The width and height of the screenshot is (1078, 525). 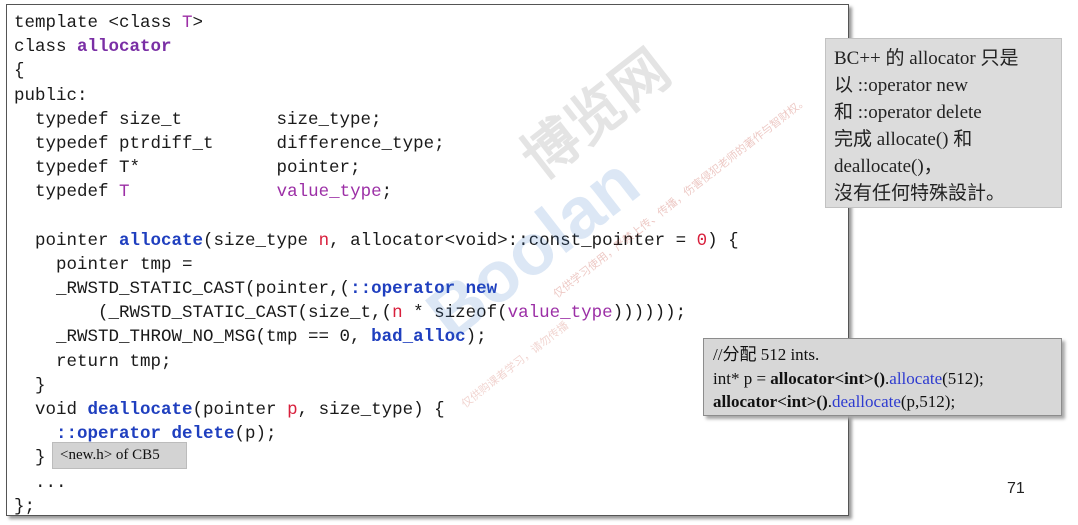 What do you see at coordinates (908, 112) in the screenshot?
I see `note-line: 和 ::operator delete` at bounding box center [908, 112].